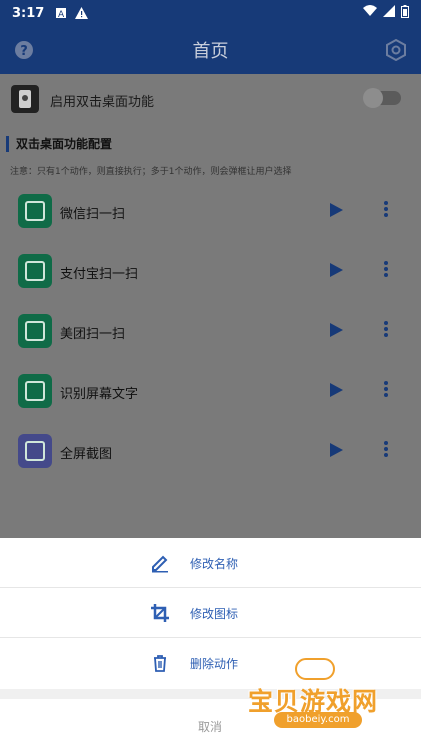 Image resolution: width=421 pixels, height=750 pixels. What do you see at coordinates (214, 664) in the screenshot?
I see `menu-item-label: 删除动作` at bounding box center [214, 664].